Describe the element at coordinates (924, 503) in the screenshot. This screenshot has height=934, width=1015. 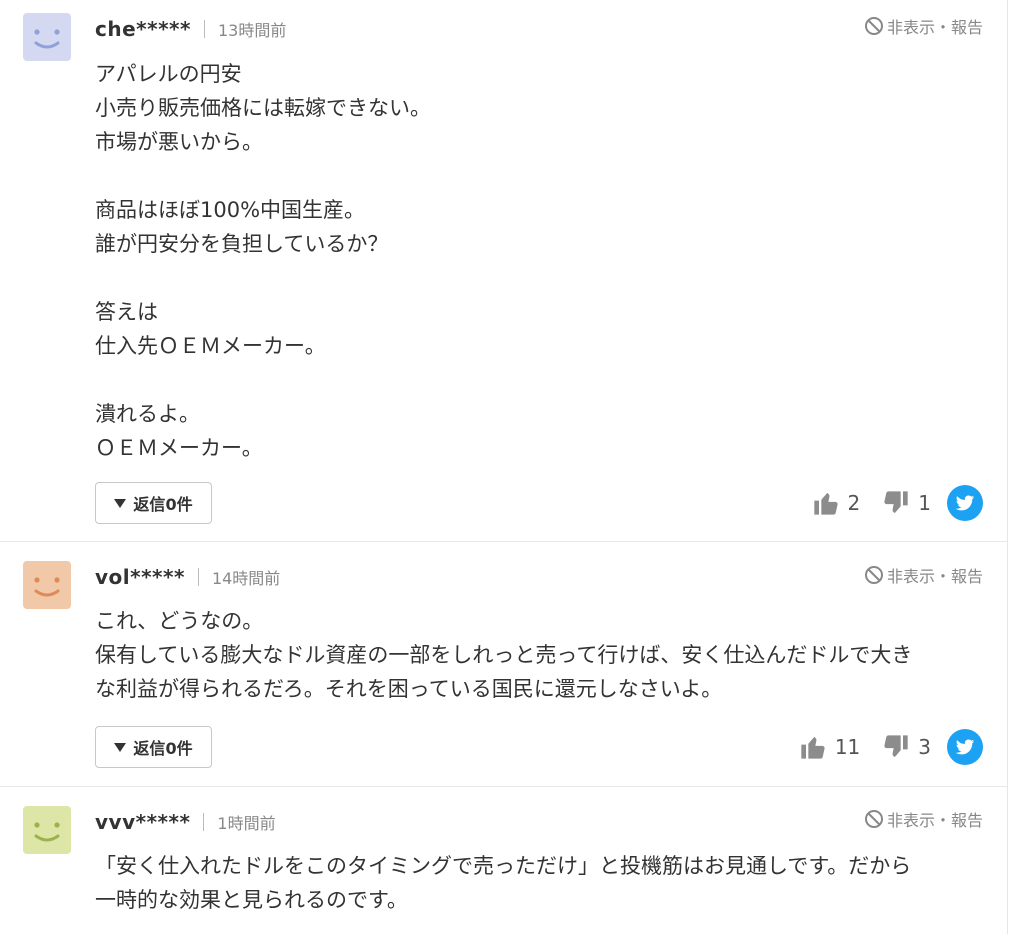
I see `dislike-count: 1` at that location.